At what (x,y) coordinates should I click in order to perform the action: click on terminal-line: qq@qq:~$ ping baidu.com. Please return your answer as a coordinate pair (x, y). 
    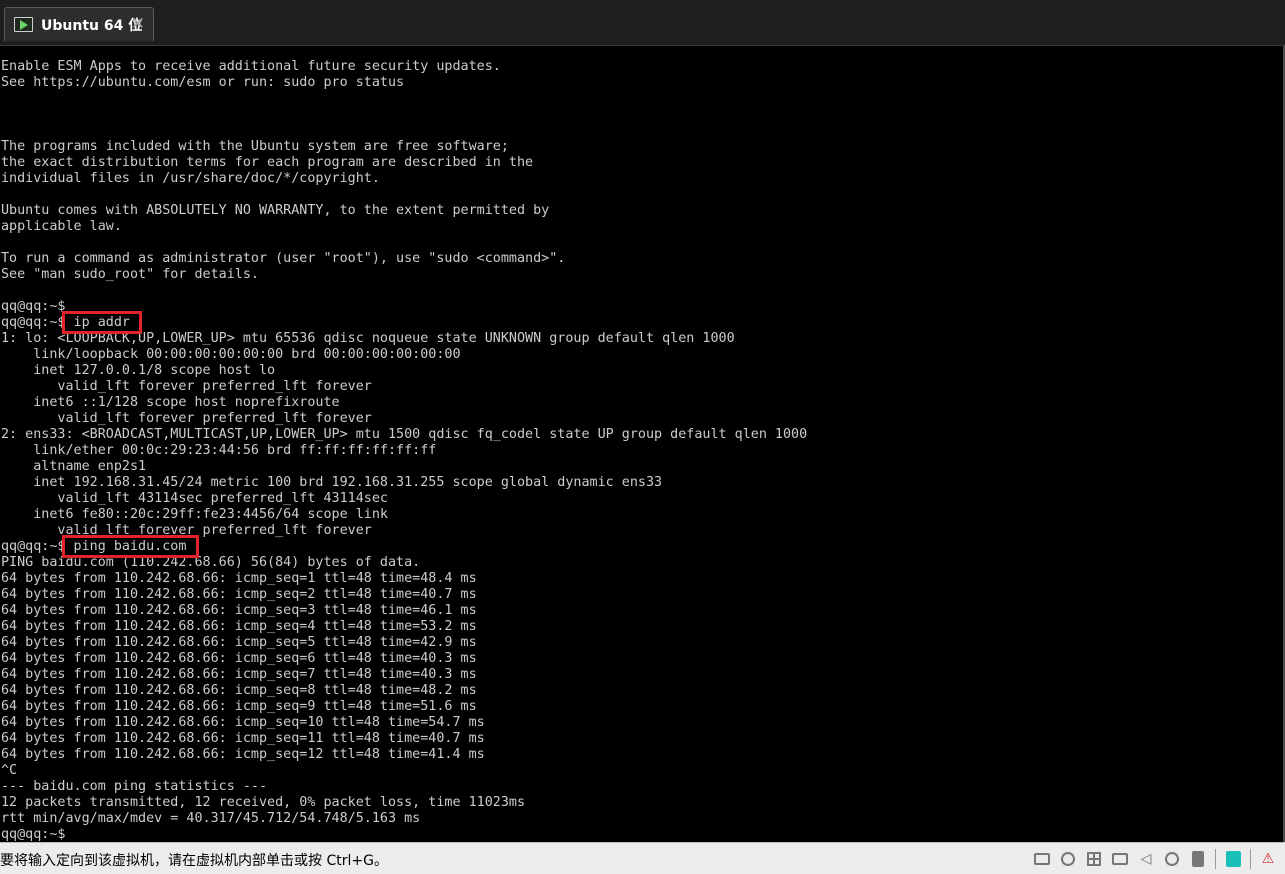
    Looking at the image, I should click on (404, 546).